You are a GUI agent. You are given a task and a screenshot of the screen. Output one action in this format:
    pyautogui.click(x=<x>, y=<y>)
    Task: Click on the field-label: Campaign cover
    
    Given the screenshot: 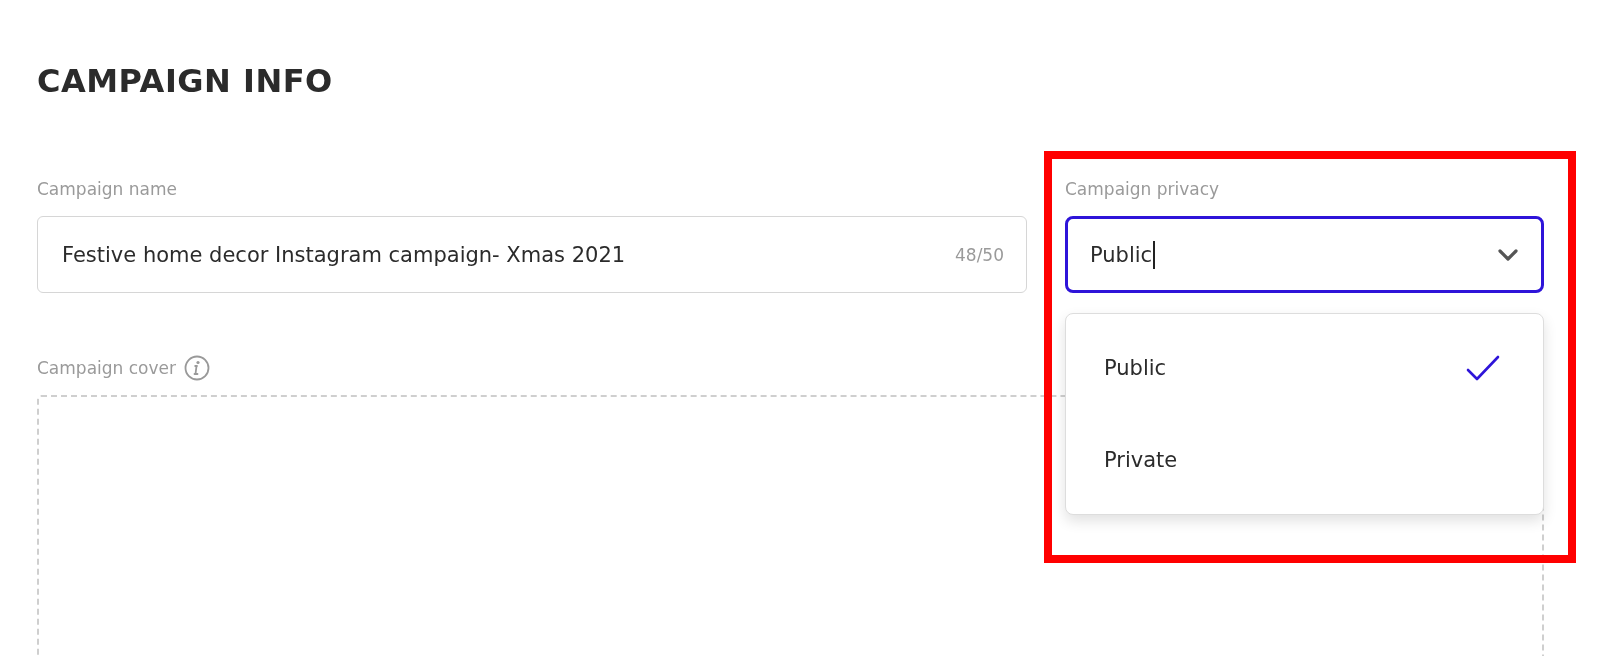 What is the action you would take?
    pyautogui.click(x=106, y=368)
    